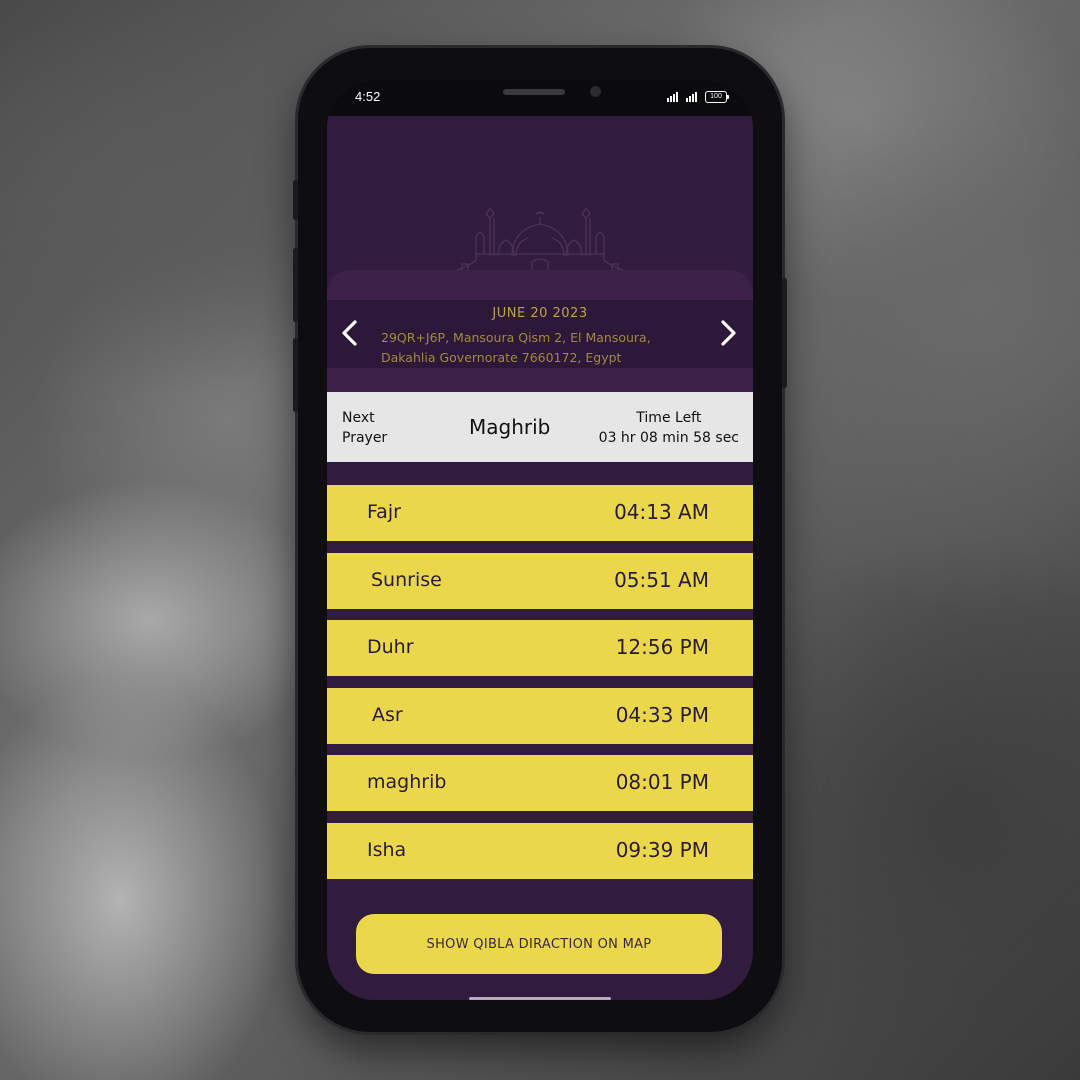  What do you see at coordinates (501, 357) in the screenshot?
I see `address-line-2: Dakahlia Governorate 7660172, Egypt` at bounding box center [501, 357].